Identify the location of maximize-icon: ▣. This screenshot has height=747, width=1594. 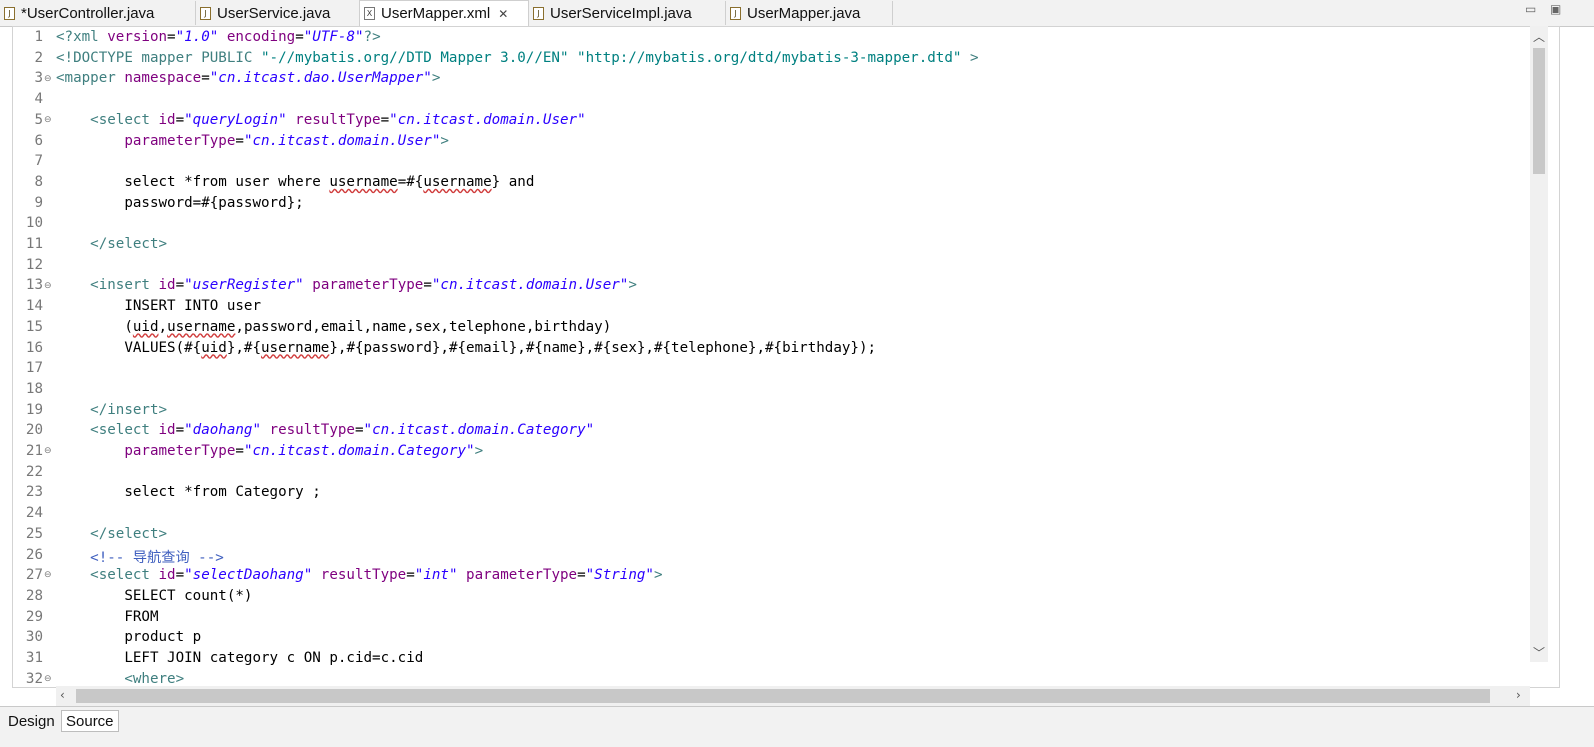
(1555, 9).